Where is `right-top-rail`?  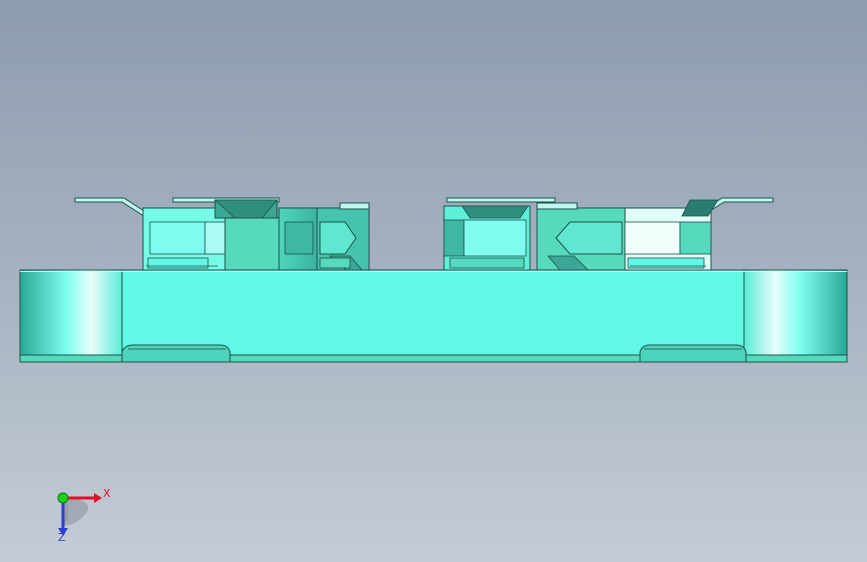
right-top-rail is located at coordinates (501, 200).